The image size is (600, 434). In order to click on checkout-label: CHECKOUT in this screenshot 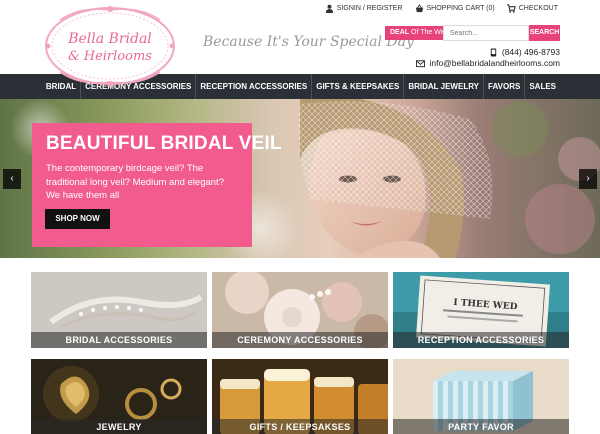, I will do `click(538, 8)`.